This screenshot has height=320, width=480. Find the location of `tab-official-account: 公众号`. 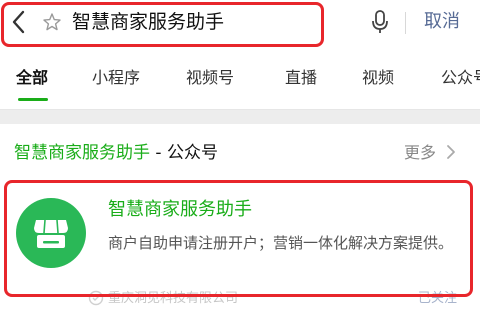

tab-official-account: 公众号 is located at coordinates (460, 78).